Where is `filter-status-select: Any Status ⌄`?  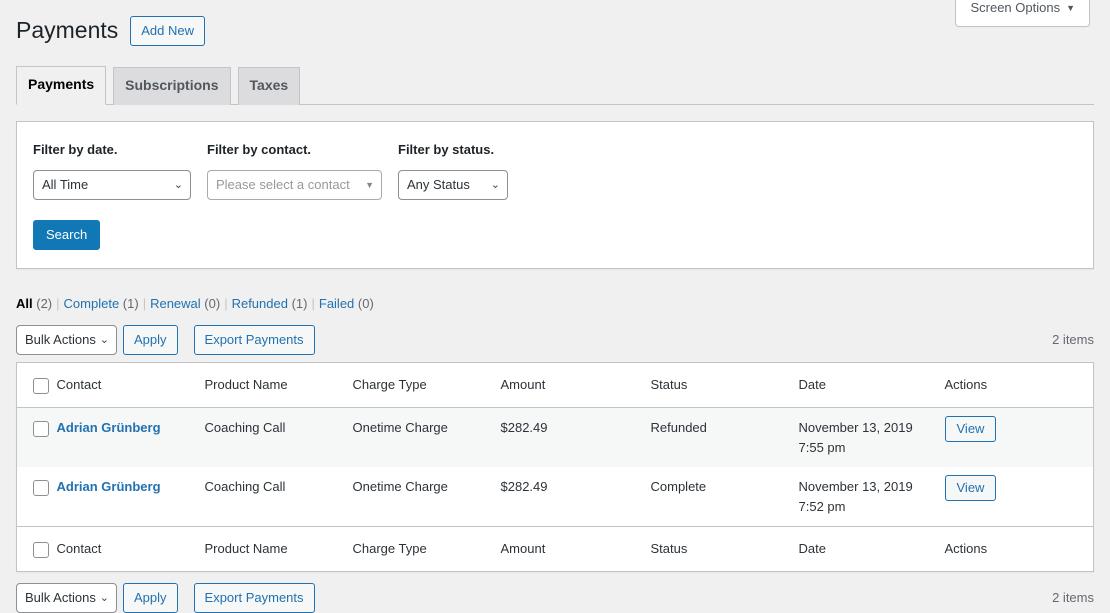 filter-status-select: Any Status ⌄ is located at coordinates (453, 184).